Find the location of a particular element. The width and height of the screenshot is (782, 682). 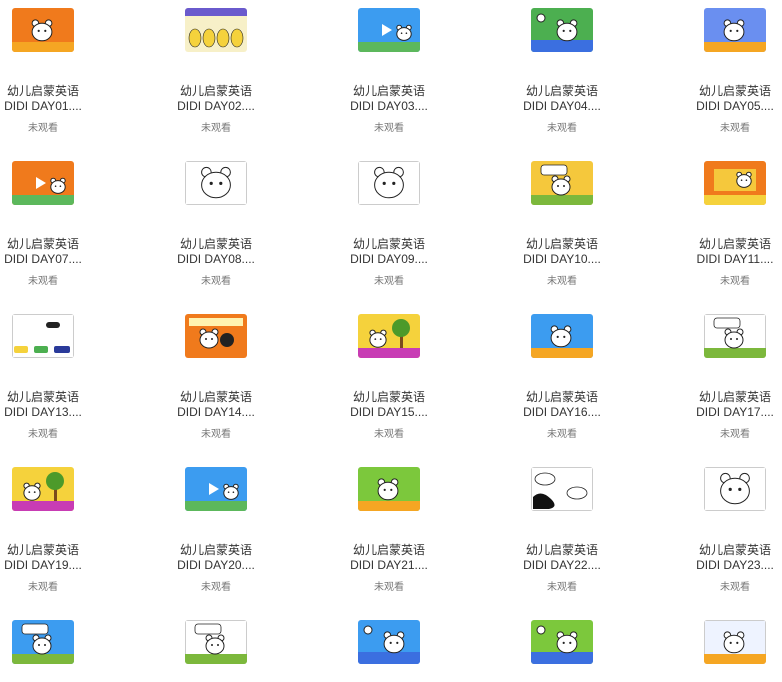

video-card: 幼儿启蒙英语 DIDI DAY14.... 未观看 is located at coordinates (216, 377).